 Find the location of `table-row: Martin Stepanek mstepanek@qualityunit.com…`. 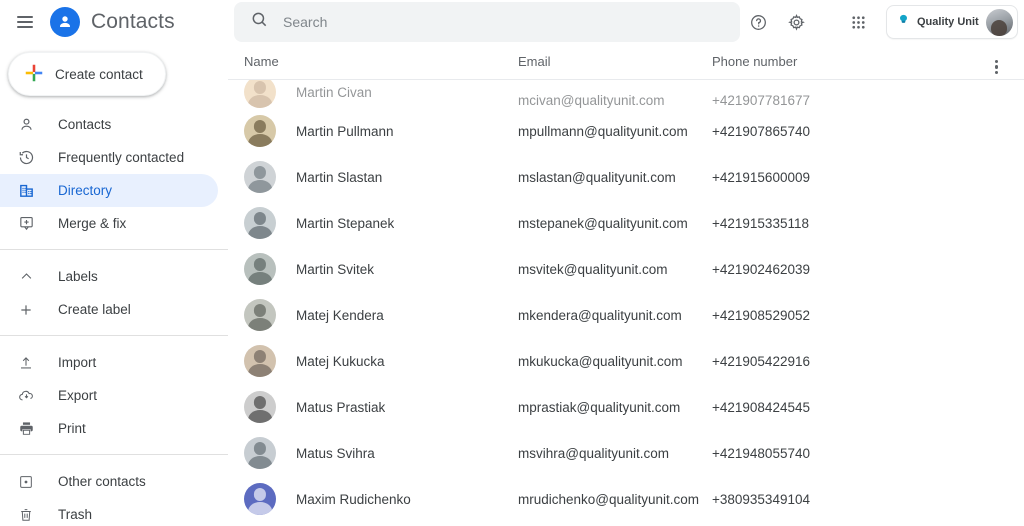

table-row: Martin Stepanek mstepanek@qualityunit.com… is located at coordinates (626, 223).